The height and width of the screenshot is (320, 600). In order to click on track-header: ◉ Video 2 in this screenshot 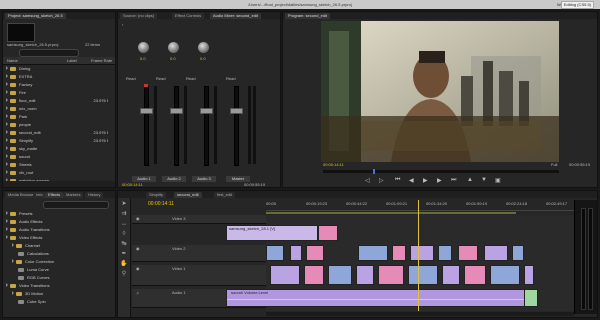, I will do `click(199, 253)`.